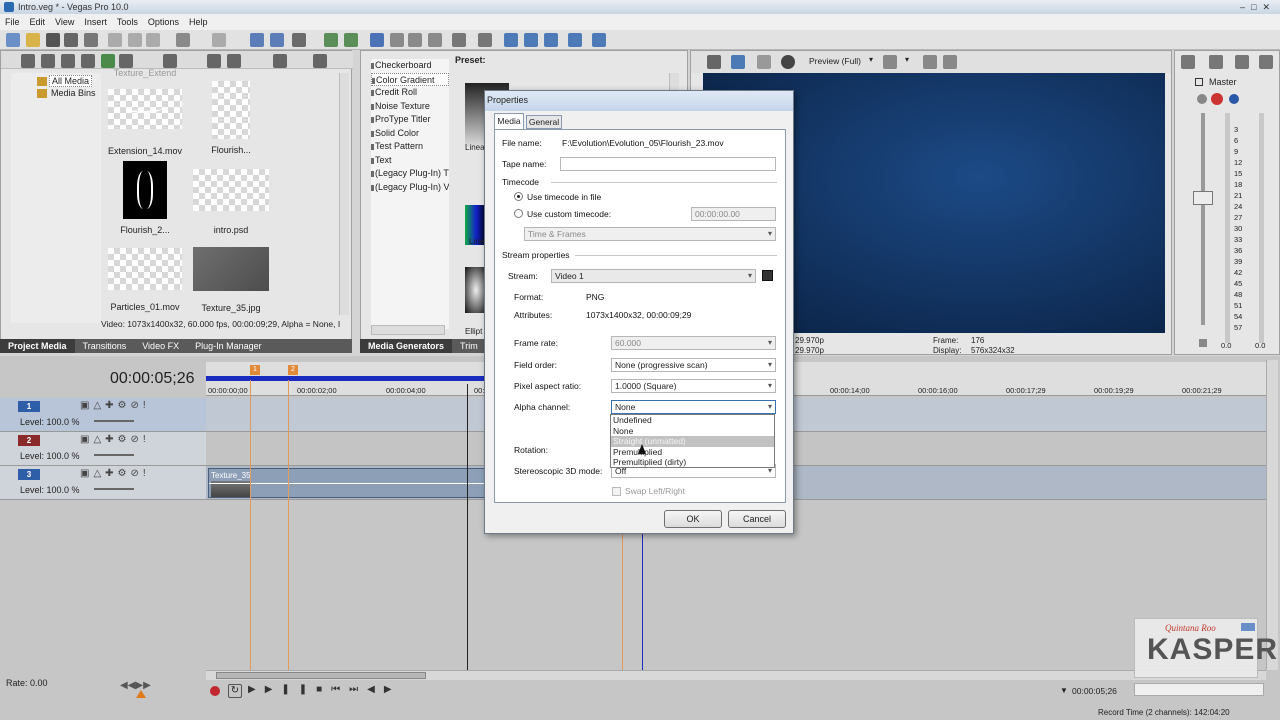 The height and width of the screenshot is (720, 1280). What do you see at coordinates (12, 22) in the screenshot?
I see `menu-file: File` at bounding box center [12, 22].